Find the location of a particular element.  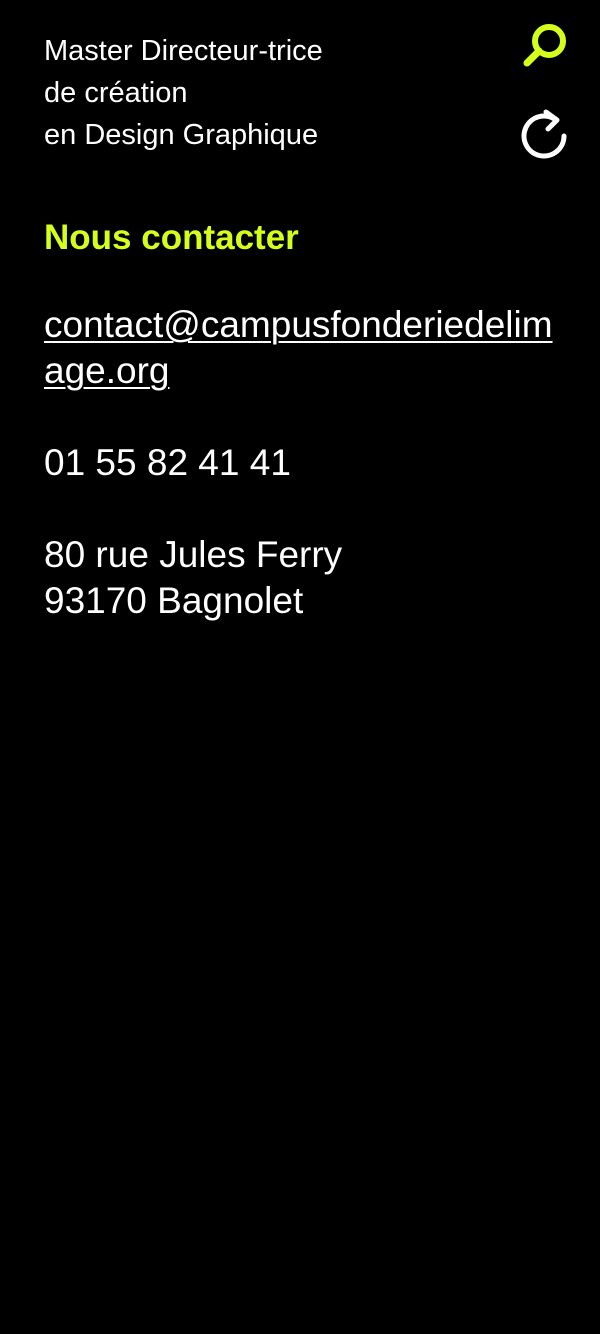

refresh-button is located at coordinates (544, 134).